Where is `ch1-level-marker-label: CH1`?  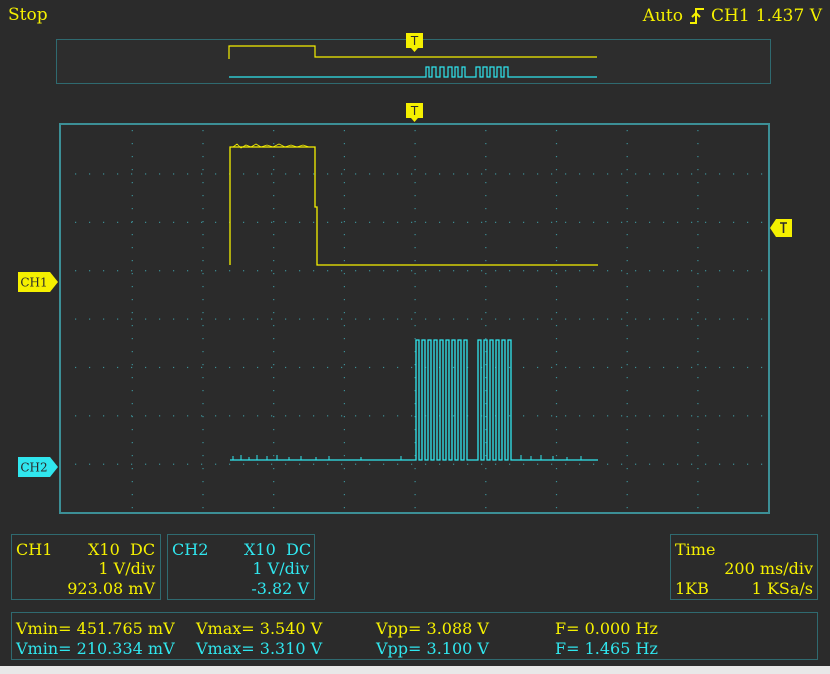
ch1-level-marker-label: CH1 is located at coordinates (33, 283).